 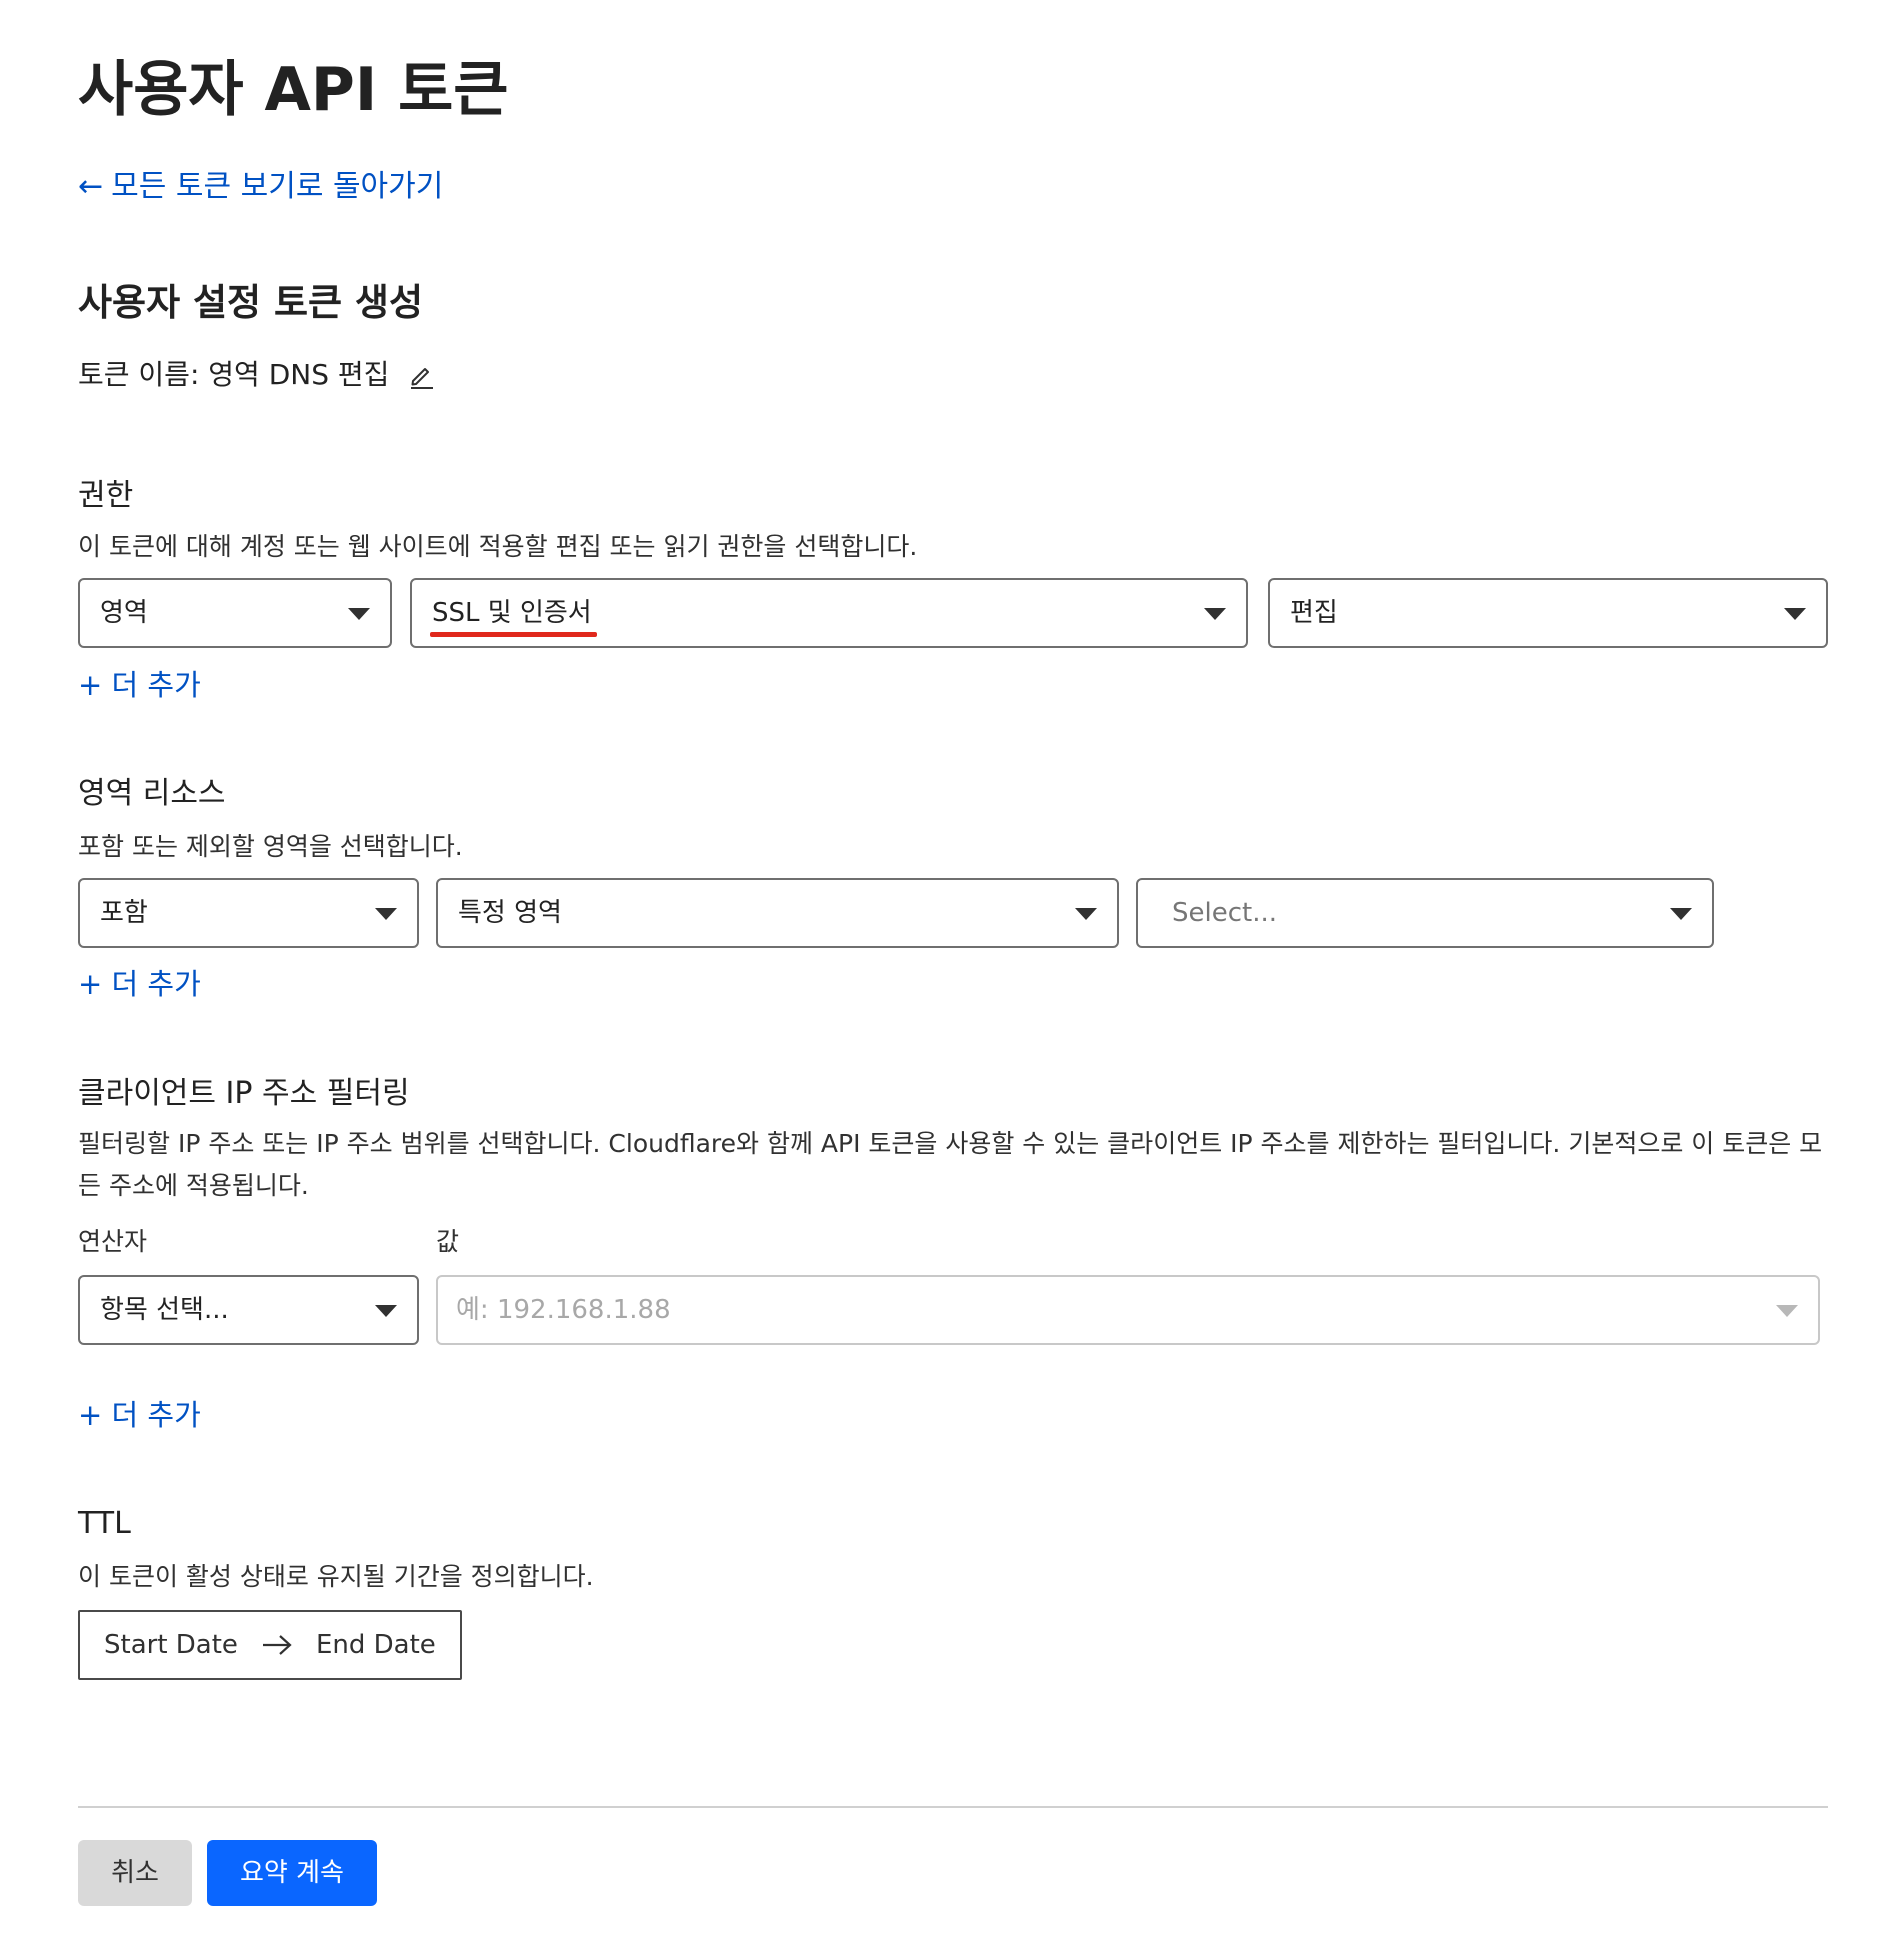 What do you see at coordinates (139, 685) in the screenshot?
I see `permissions-add-more-link: + 더 추가` at bounding box center [139, 685].